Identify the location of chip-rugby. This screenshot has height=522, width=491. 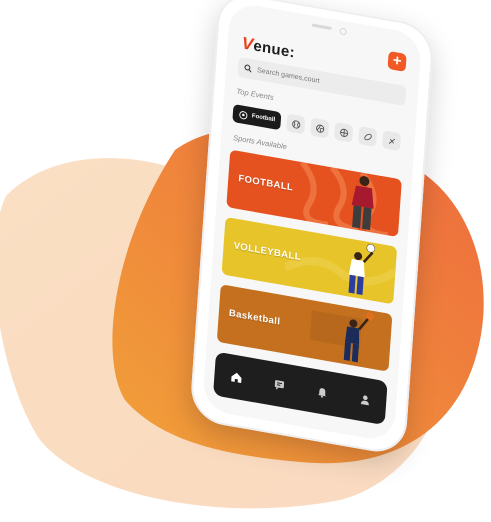
(368, 137).